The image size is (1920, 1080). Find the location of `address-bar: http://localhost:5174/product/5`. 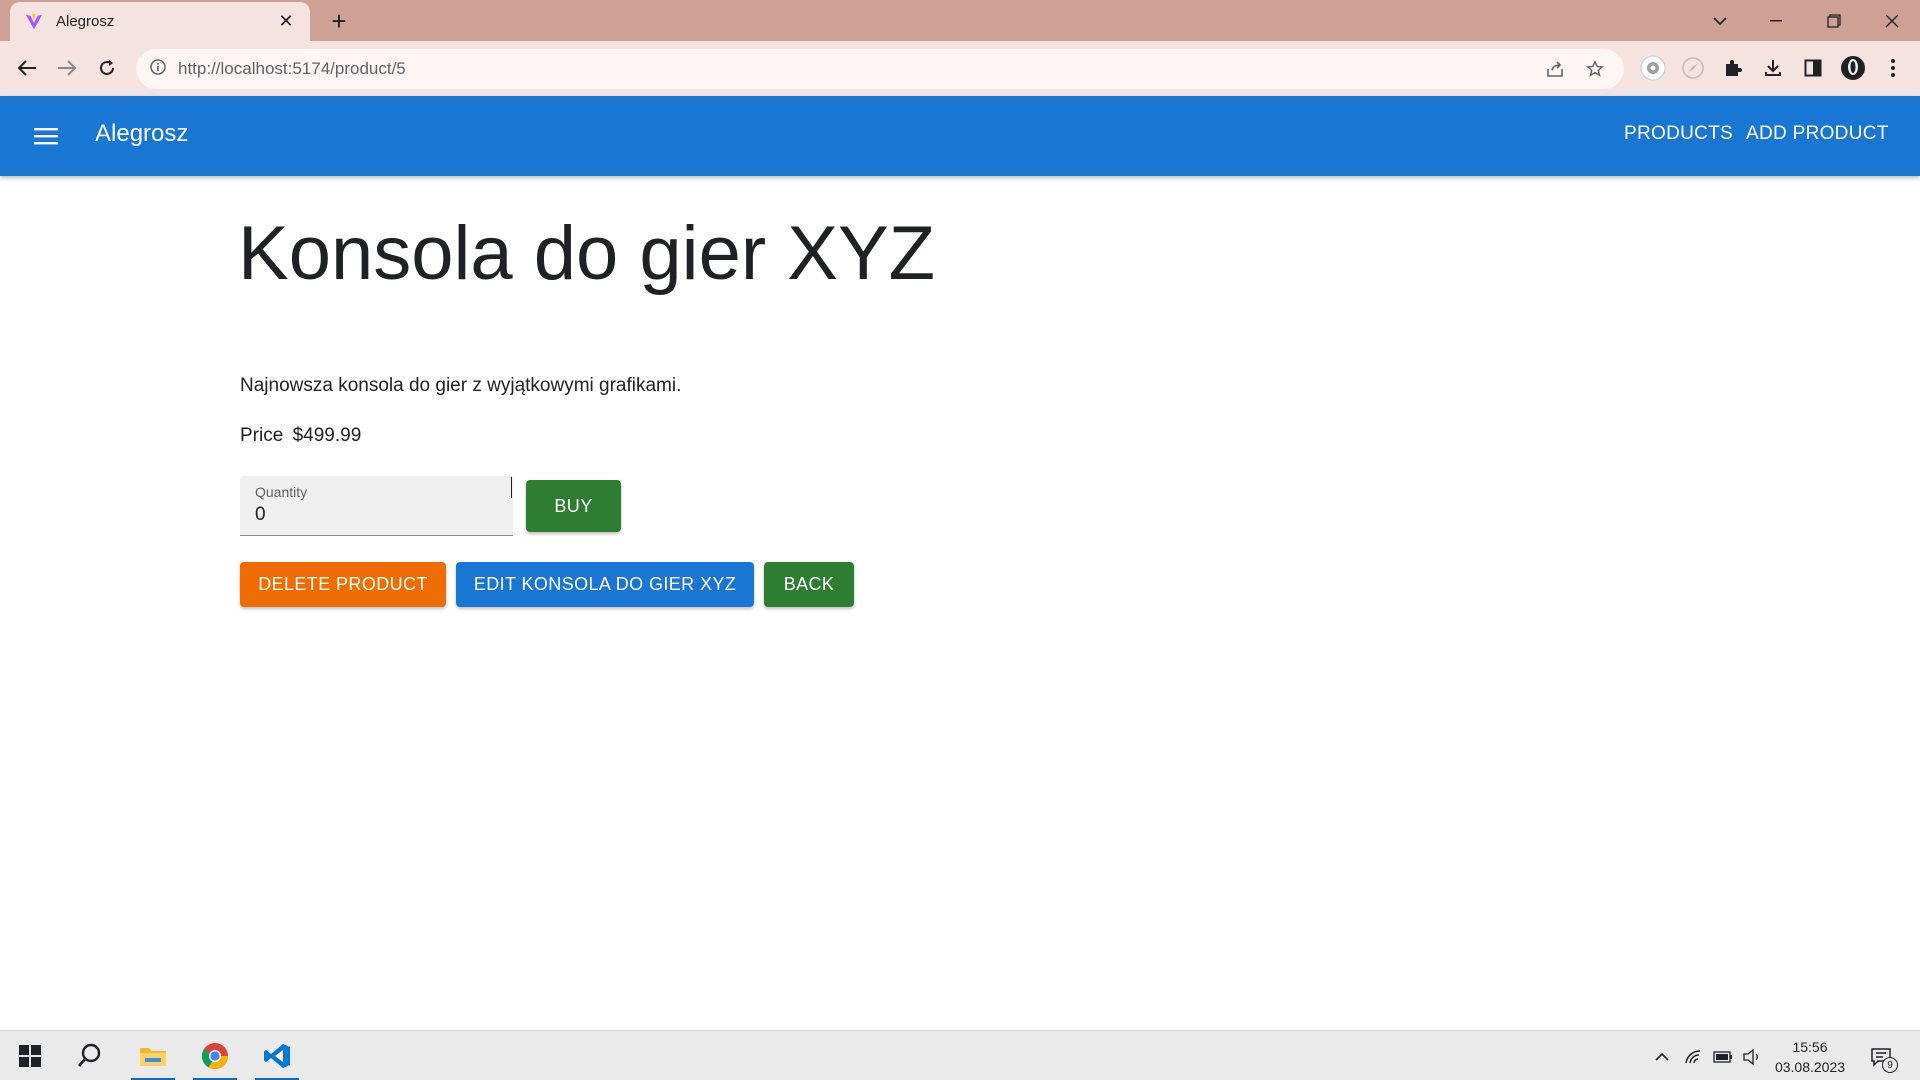

address-bar: http://localhost:5174/product/5 is located at coordinates (880, 69).